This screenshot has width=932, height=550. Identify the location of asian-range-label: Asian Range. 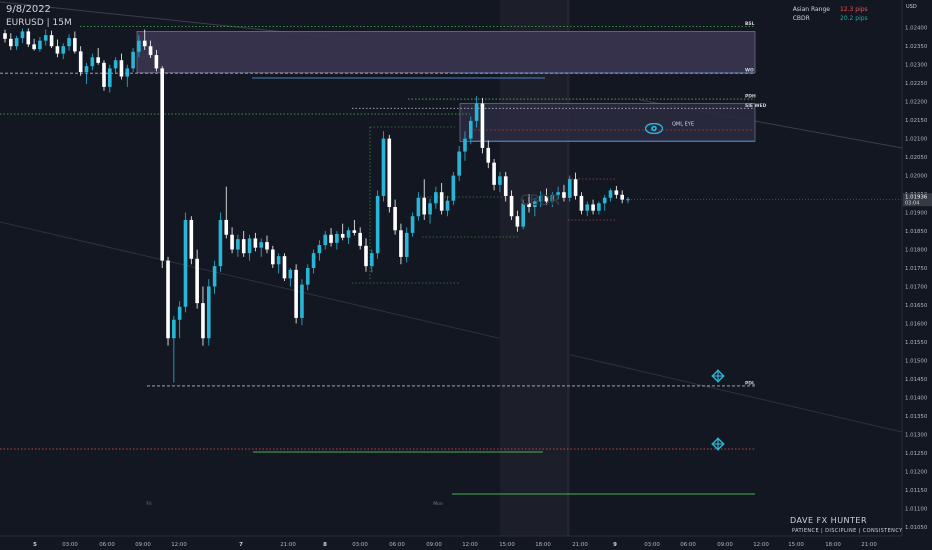
(811, 9).